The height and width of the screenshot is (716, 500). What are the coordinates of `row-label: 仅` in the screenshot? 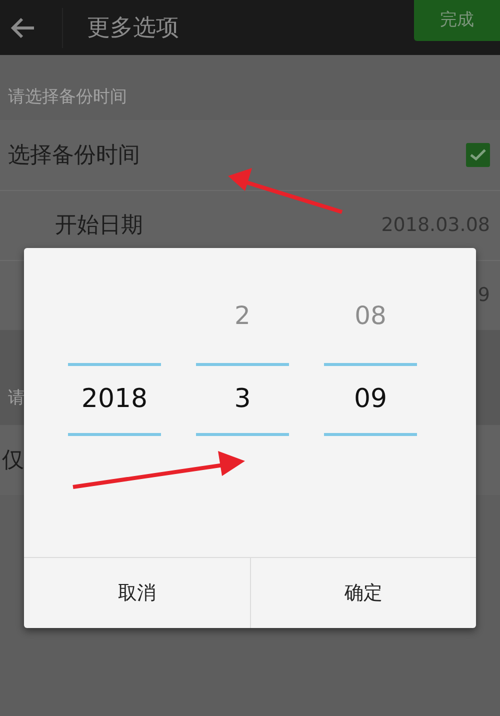 It's located at (13, 460).